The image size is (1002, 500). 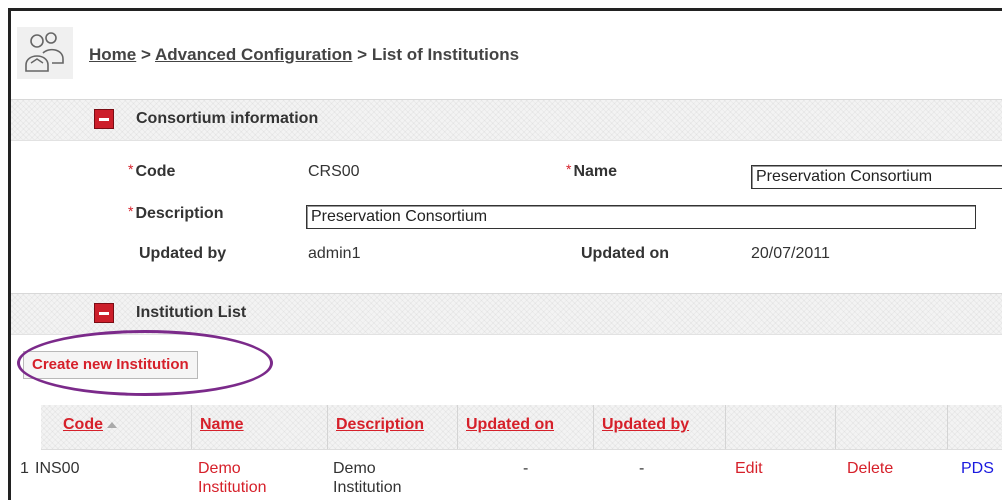 What do you see at coordinates (110, 365) in the screenshot?
I see `create-institution-button: Create new Institution` at bounding box center [110, 365].